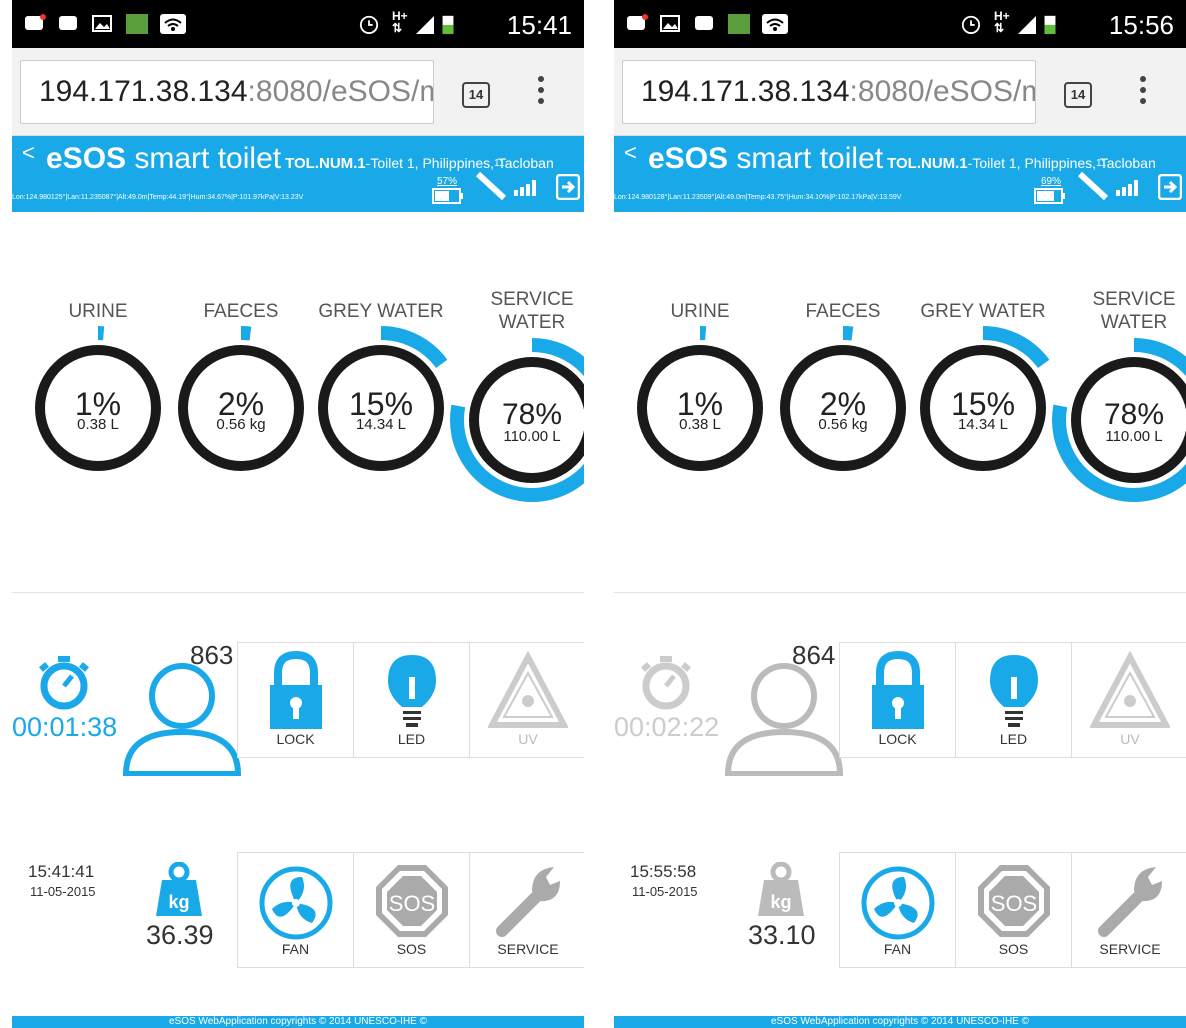 This screenshot has height=1028, width=1186. I want to click on status-time: 15:56, so click(1141, 25).